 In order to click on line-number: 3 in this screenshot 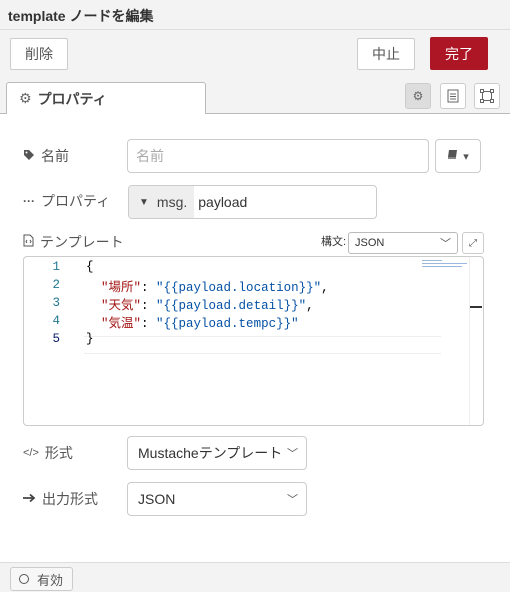, I will do `click(56, 303)`.